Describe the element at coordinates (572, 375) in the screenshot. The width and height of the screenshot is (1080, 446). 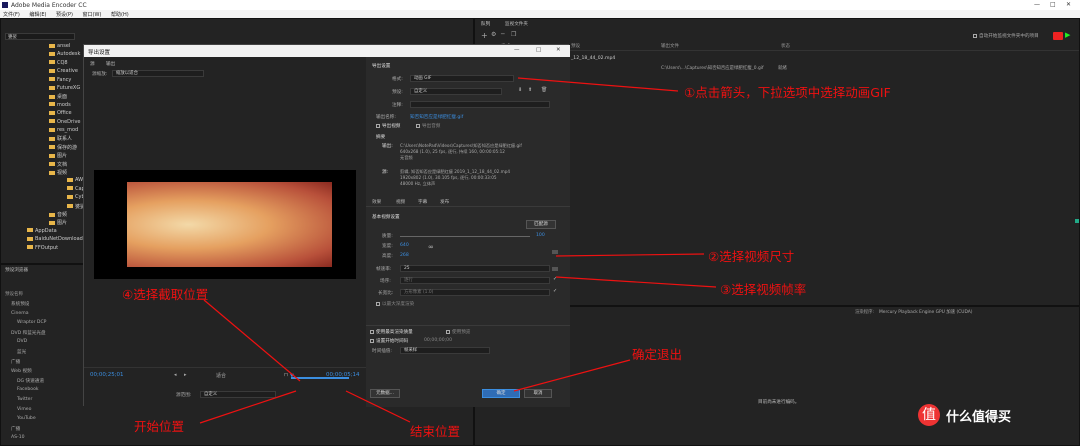
I see `arrow-confirm` at that location.